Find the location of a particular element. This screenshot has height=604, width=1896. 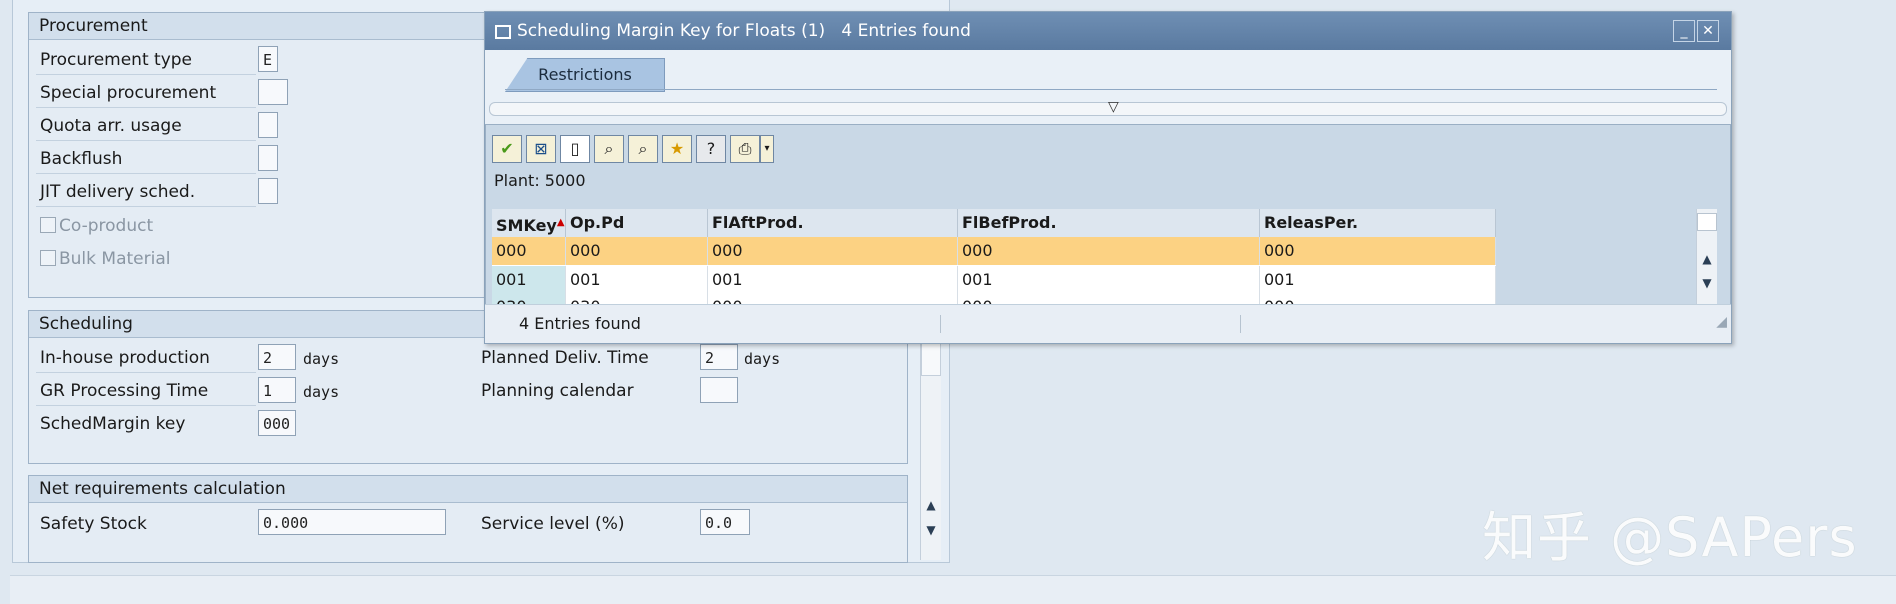

bulk-material-label: Bulk Material is located at coordinates (115, 259).